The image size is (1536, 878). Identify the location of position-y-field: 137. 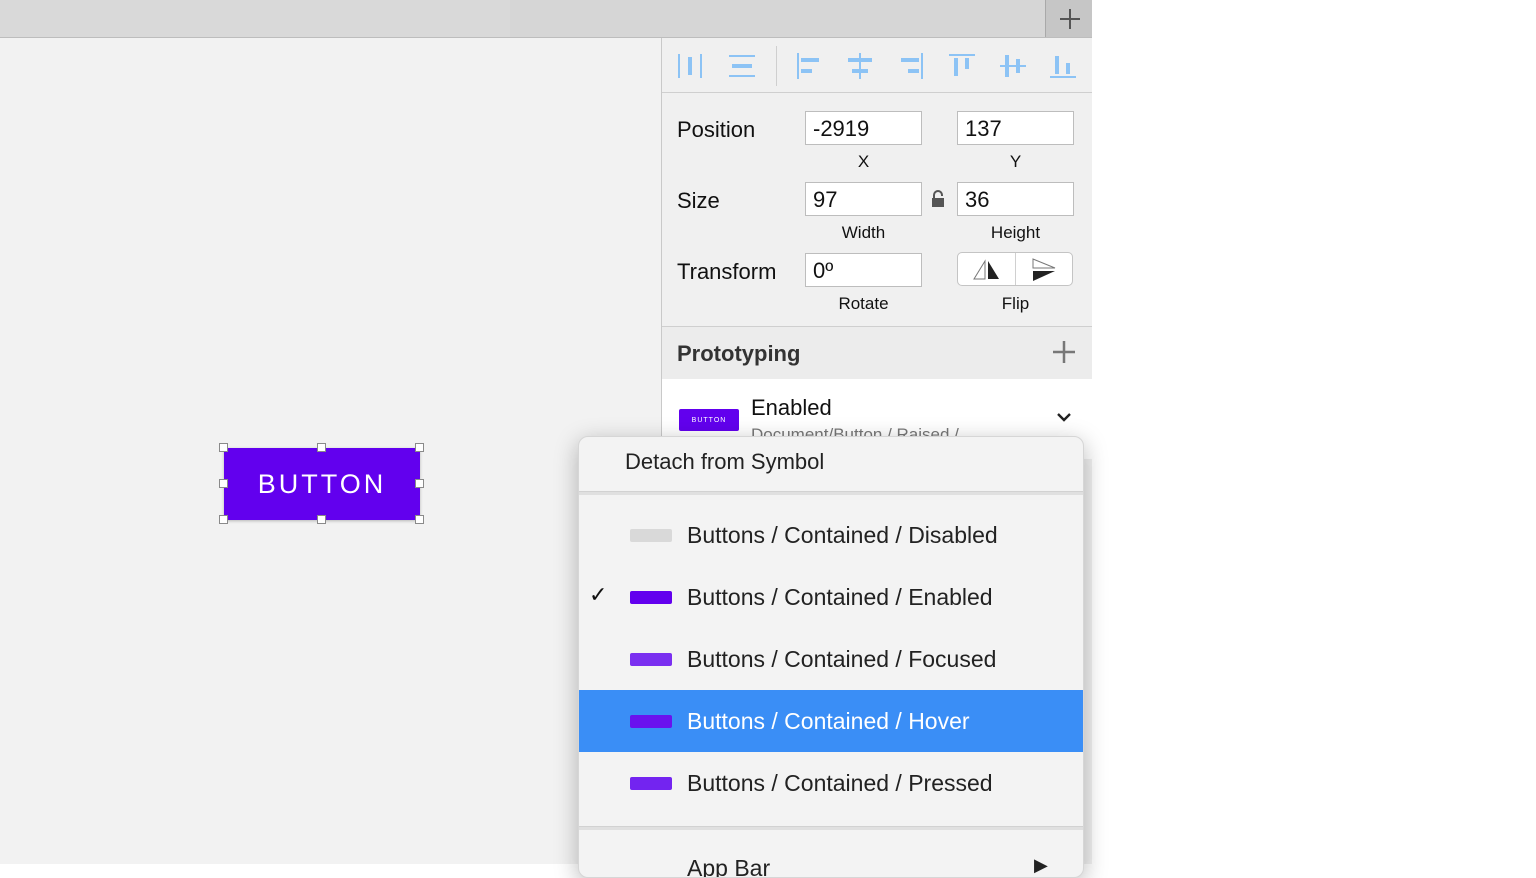
(1015, 128).